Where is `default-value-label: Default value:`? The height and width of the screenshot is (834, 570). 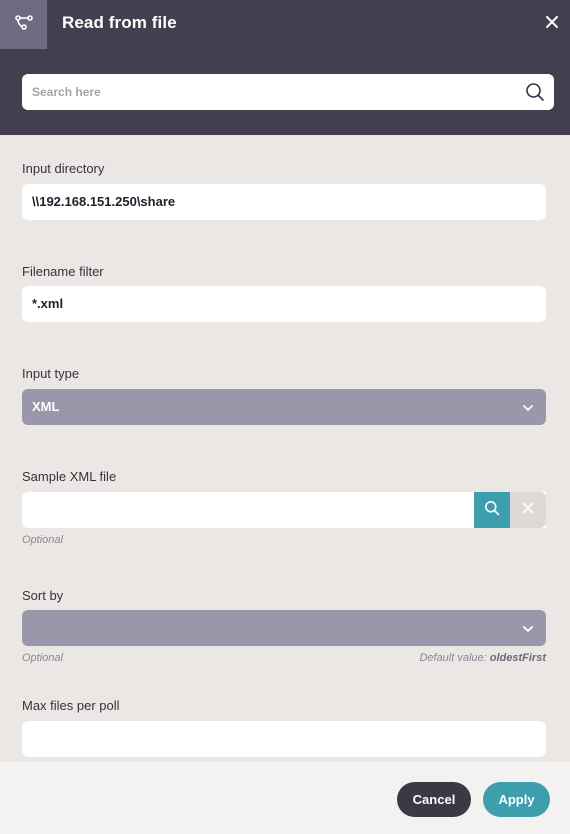 default-value-label: Default value: is located at coordinates (453, 658).